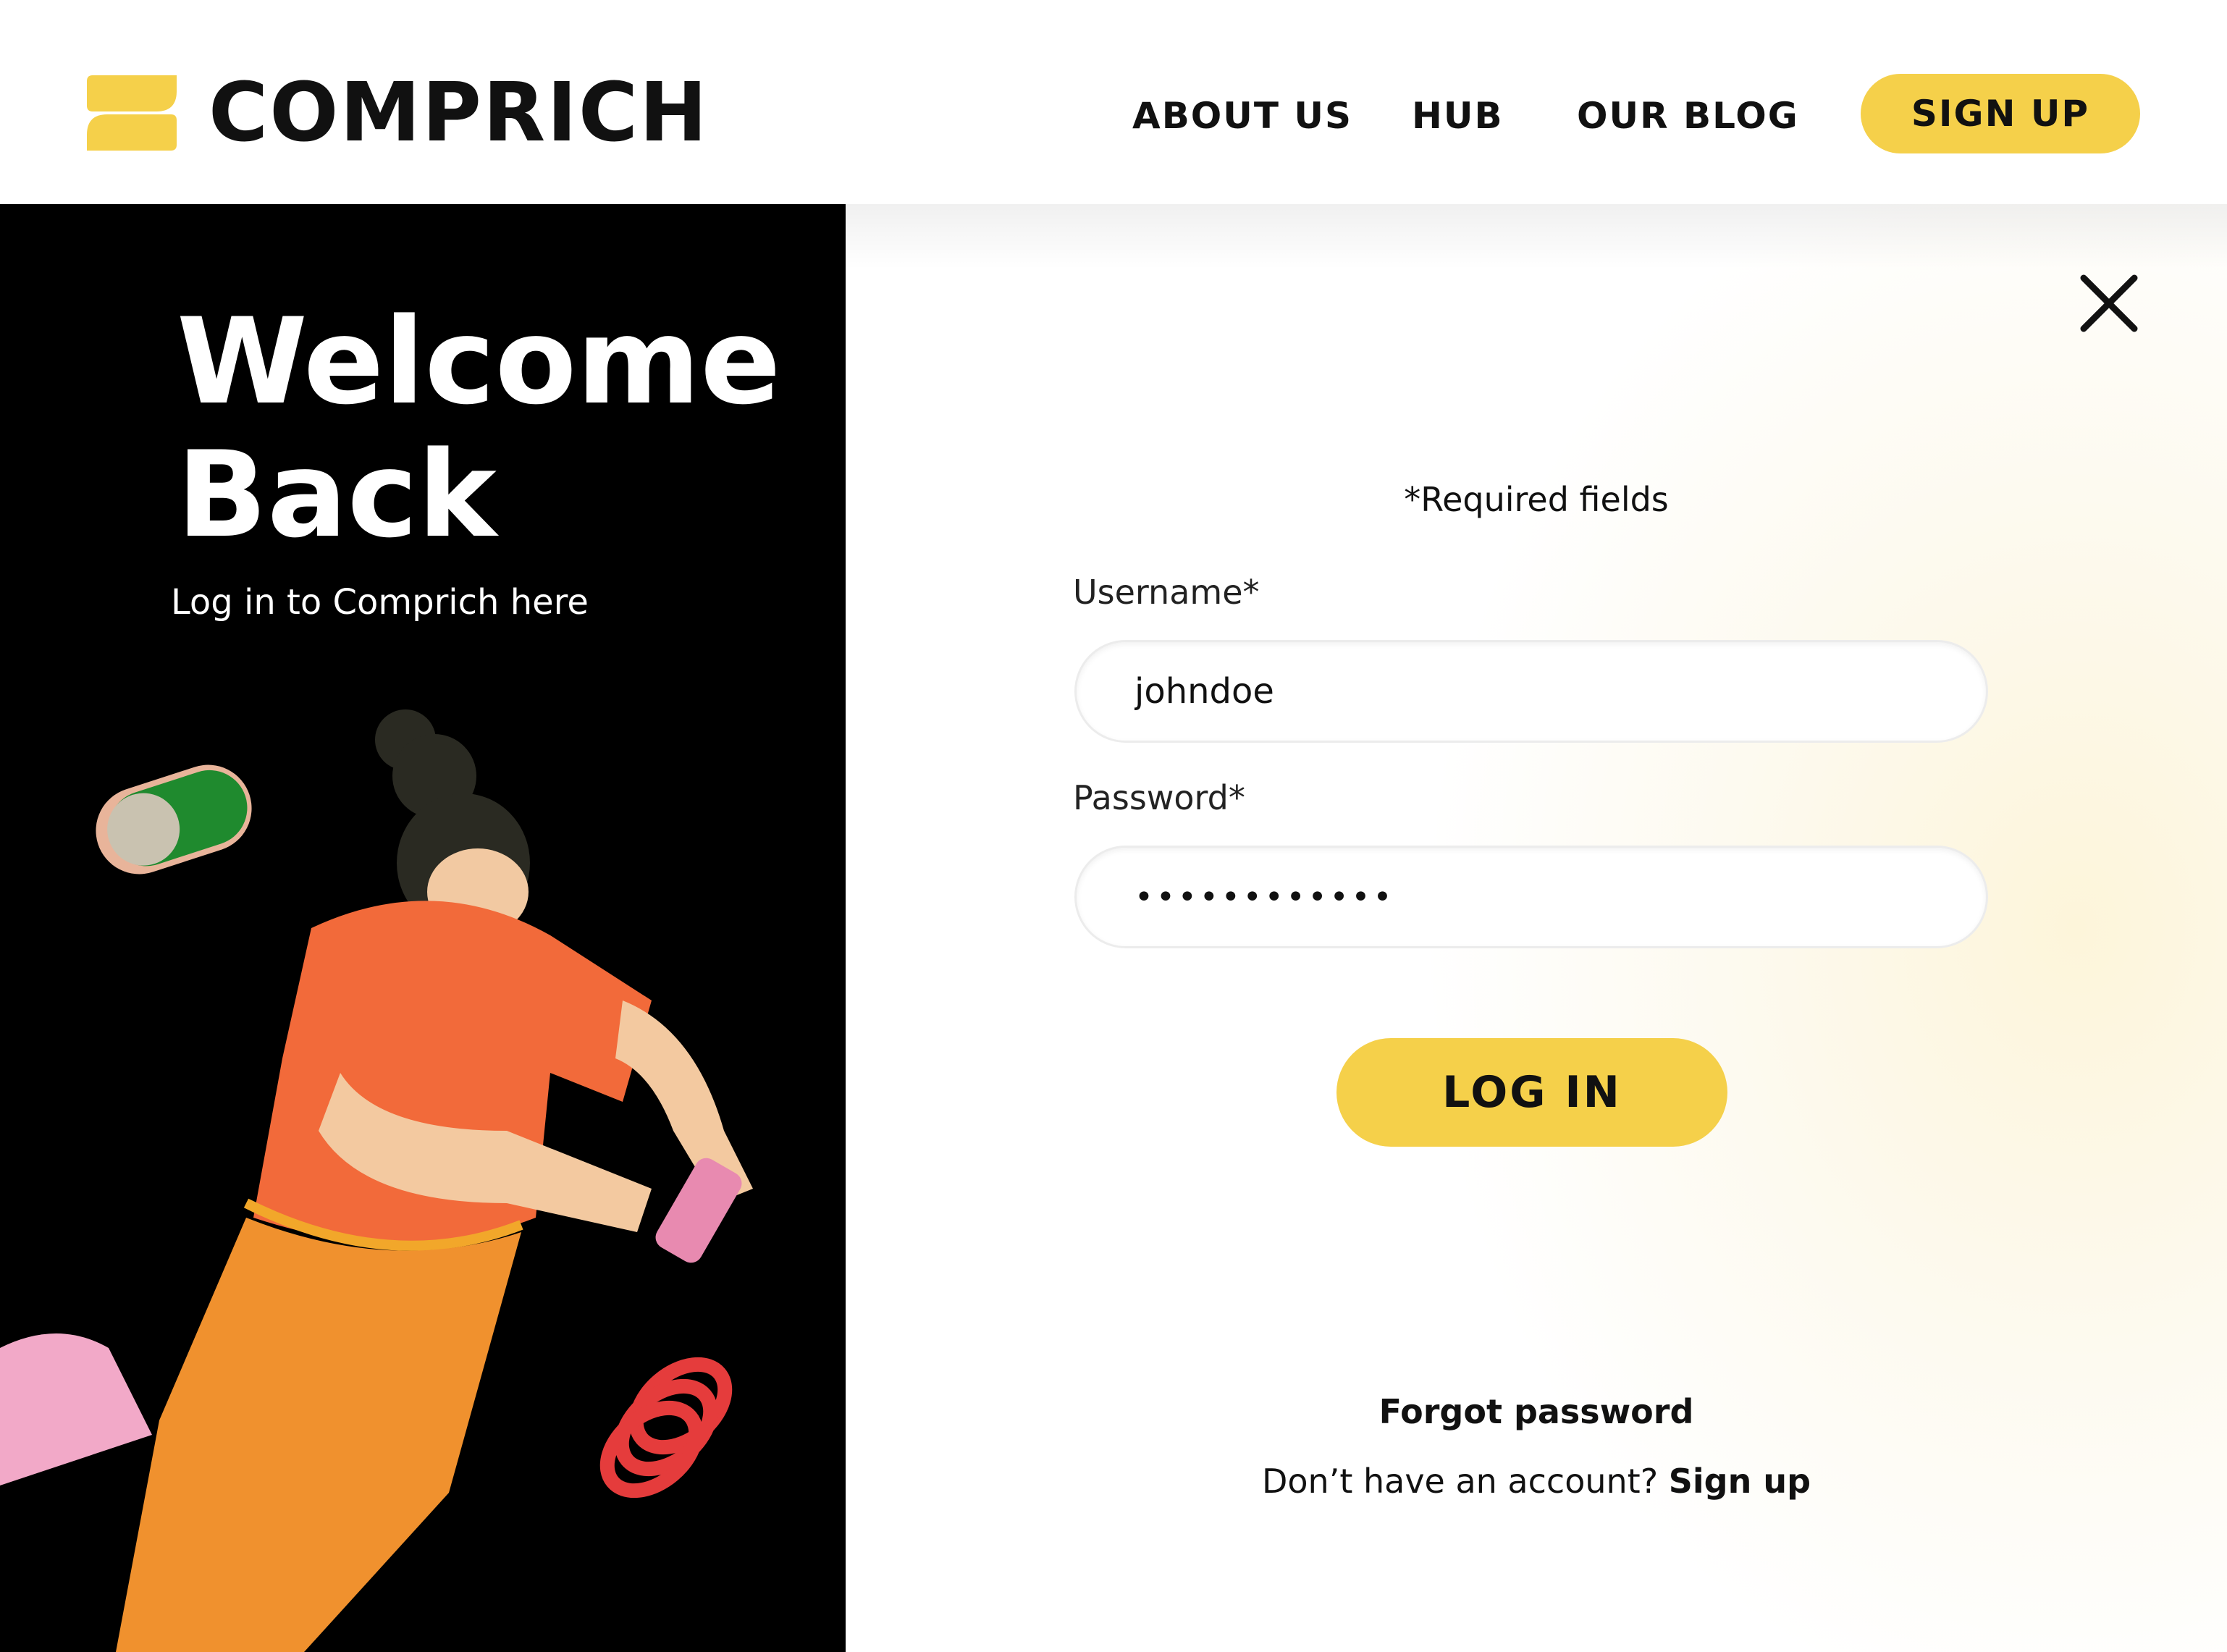 The height and width of the screenshot is (1652, 2227). I want to click on welcome-title: Welcome Back, so click(479, 429).